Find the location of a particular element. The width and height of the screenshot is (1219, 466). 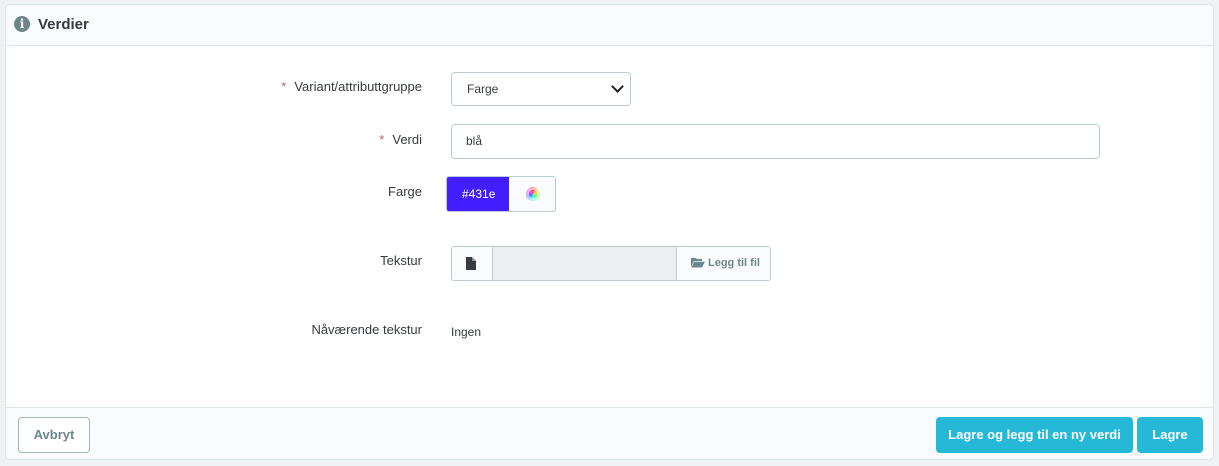

texture-file-input: Legg til fil is located at coordinates (611, 263).